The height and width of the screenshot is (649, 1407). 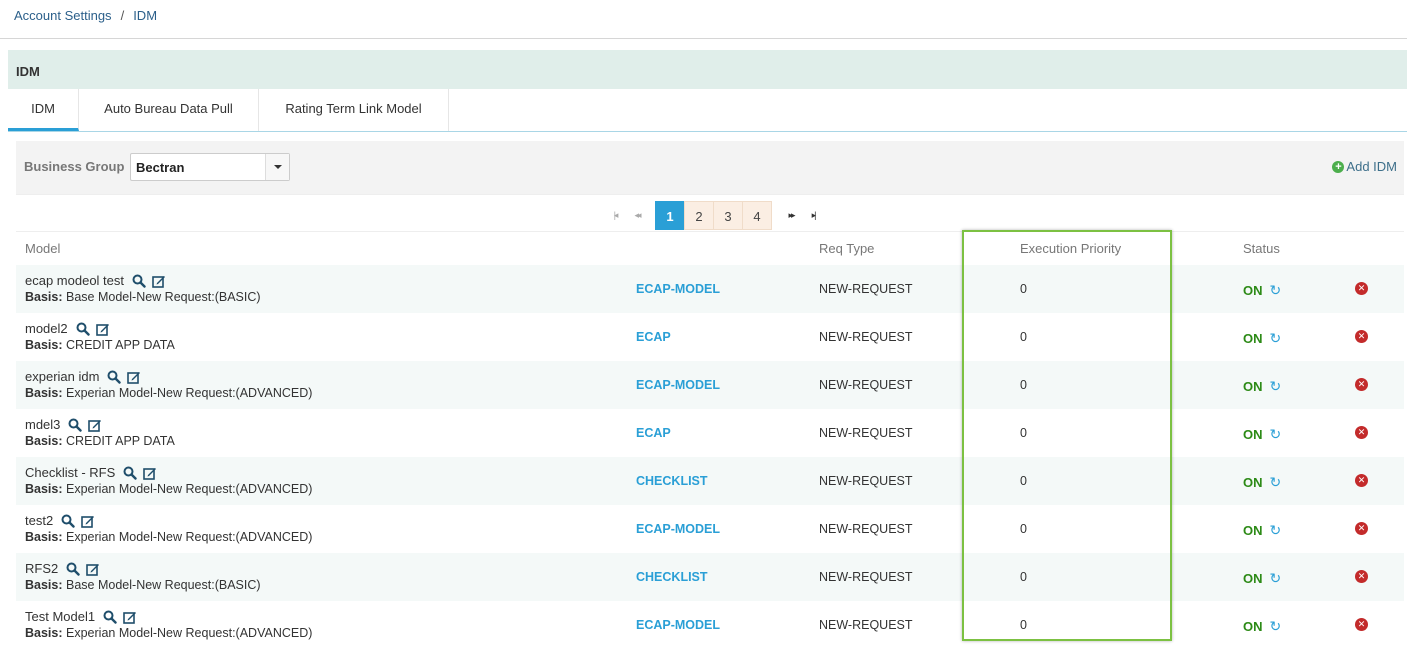 What do you see at coordinates (60, 616) in the screenshot?
I see `model-name-text: Test Model1` at bounding box center [60, 616].